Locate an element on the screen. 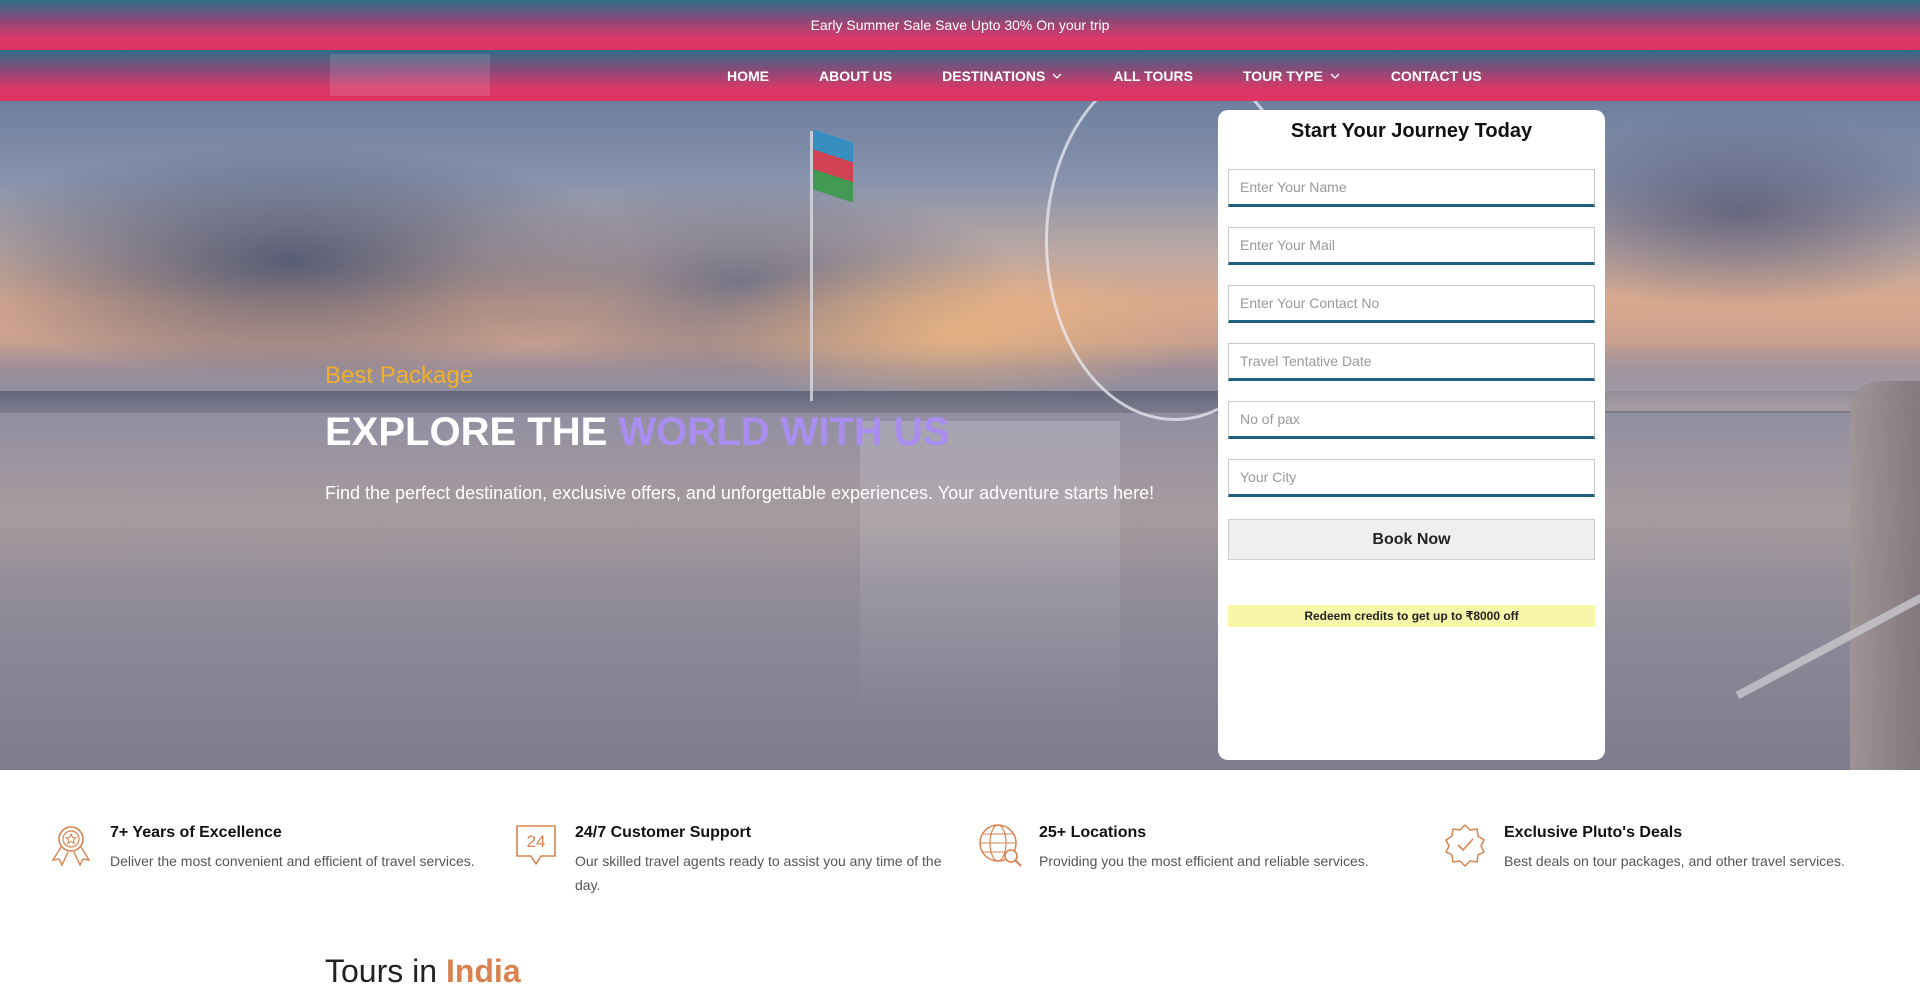 Image resolution: width=1920 pixels, height=993 pixels. hero-subtitle: Best Package is located at coordinates (399, 375).